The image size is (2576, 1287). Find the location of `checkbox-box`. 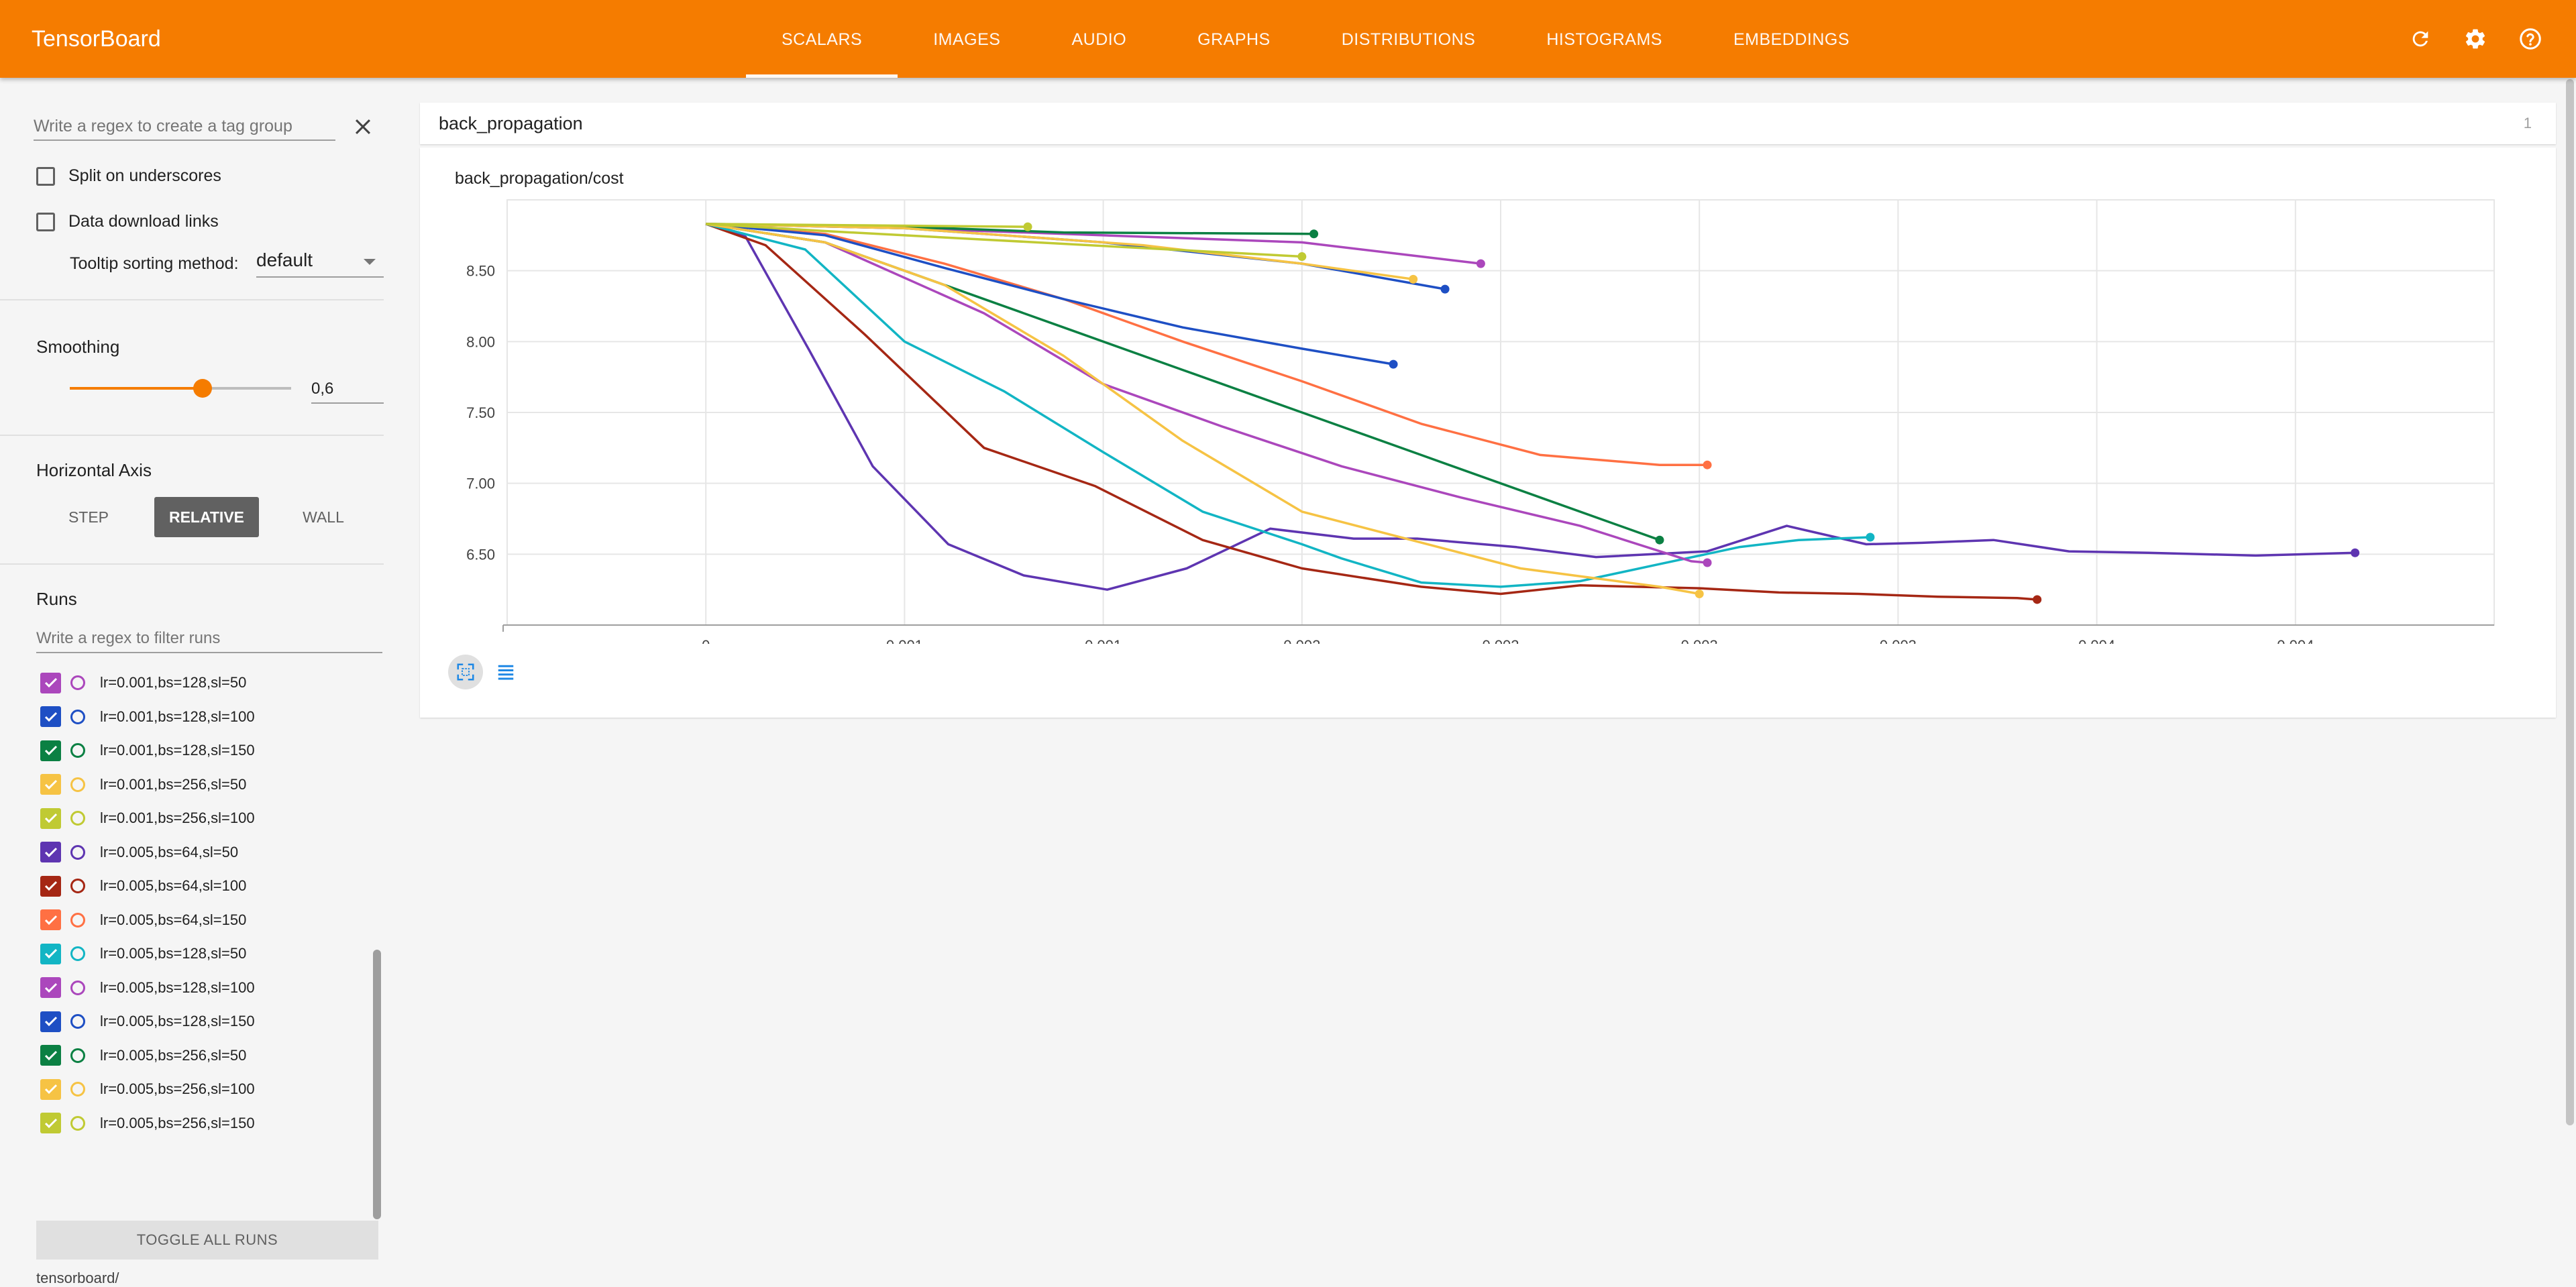

checkbox-box is located at coordinates (45, 221).